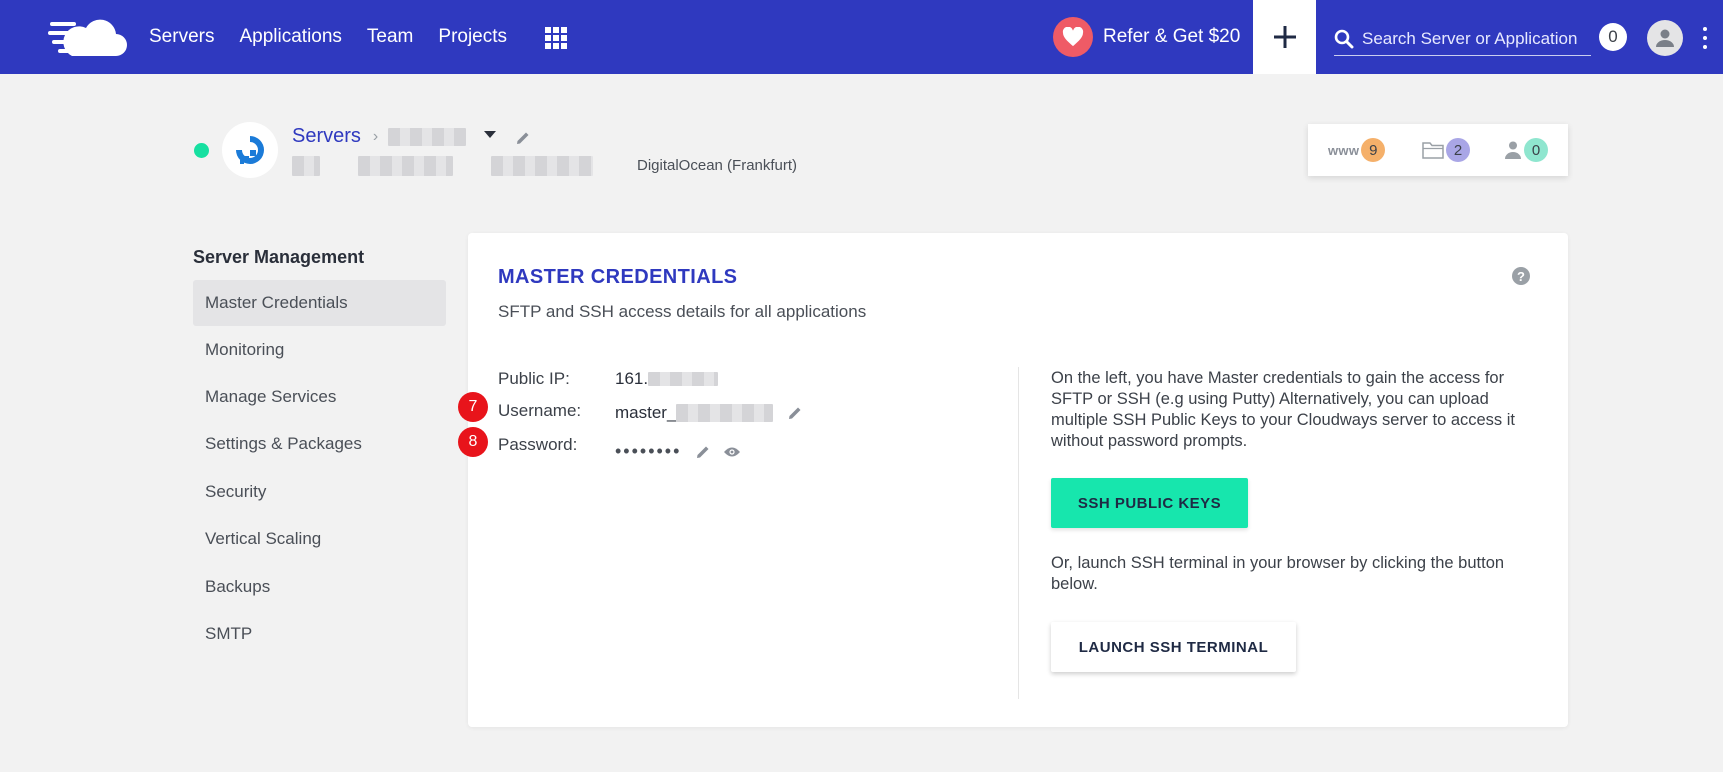  What do you see at coordinates (279, 257) in the screenshot?
I see `sidebar-title: Server Management` at bounding box center [279, 257].